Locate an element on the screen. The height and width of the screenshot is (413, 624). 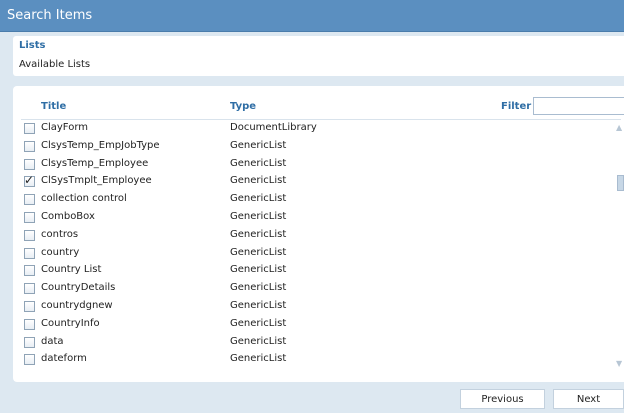
row-title: dateform is located at coordinates (64, 358).